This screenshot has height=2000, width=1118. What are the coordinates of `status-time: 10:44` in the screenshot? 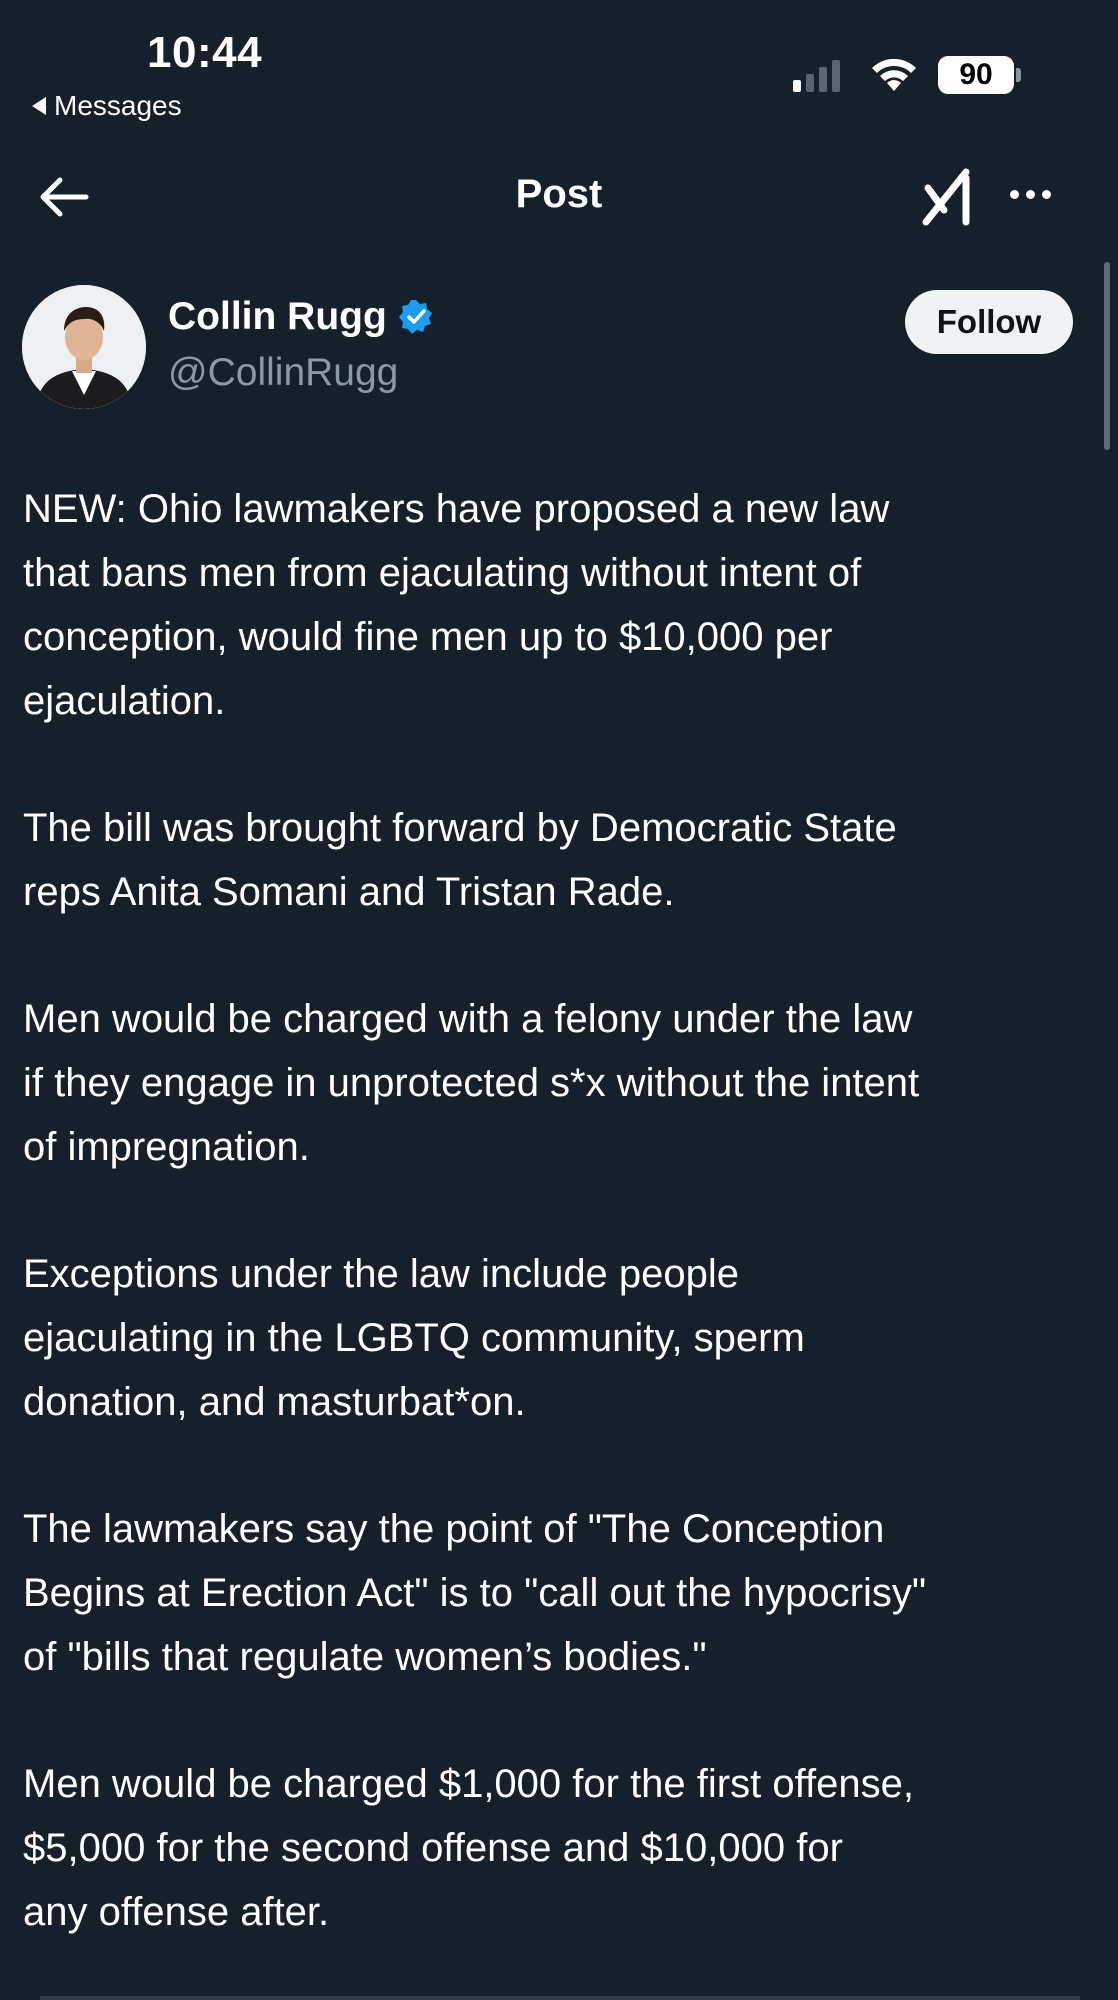 It's located at (205, 52).